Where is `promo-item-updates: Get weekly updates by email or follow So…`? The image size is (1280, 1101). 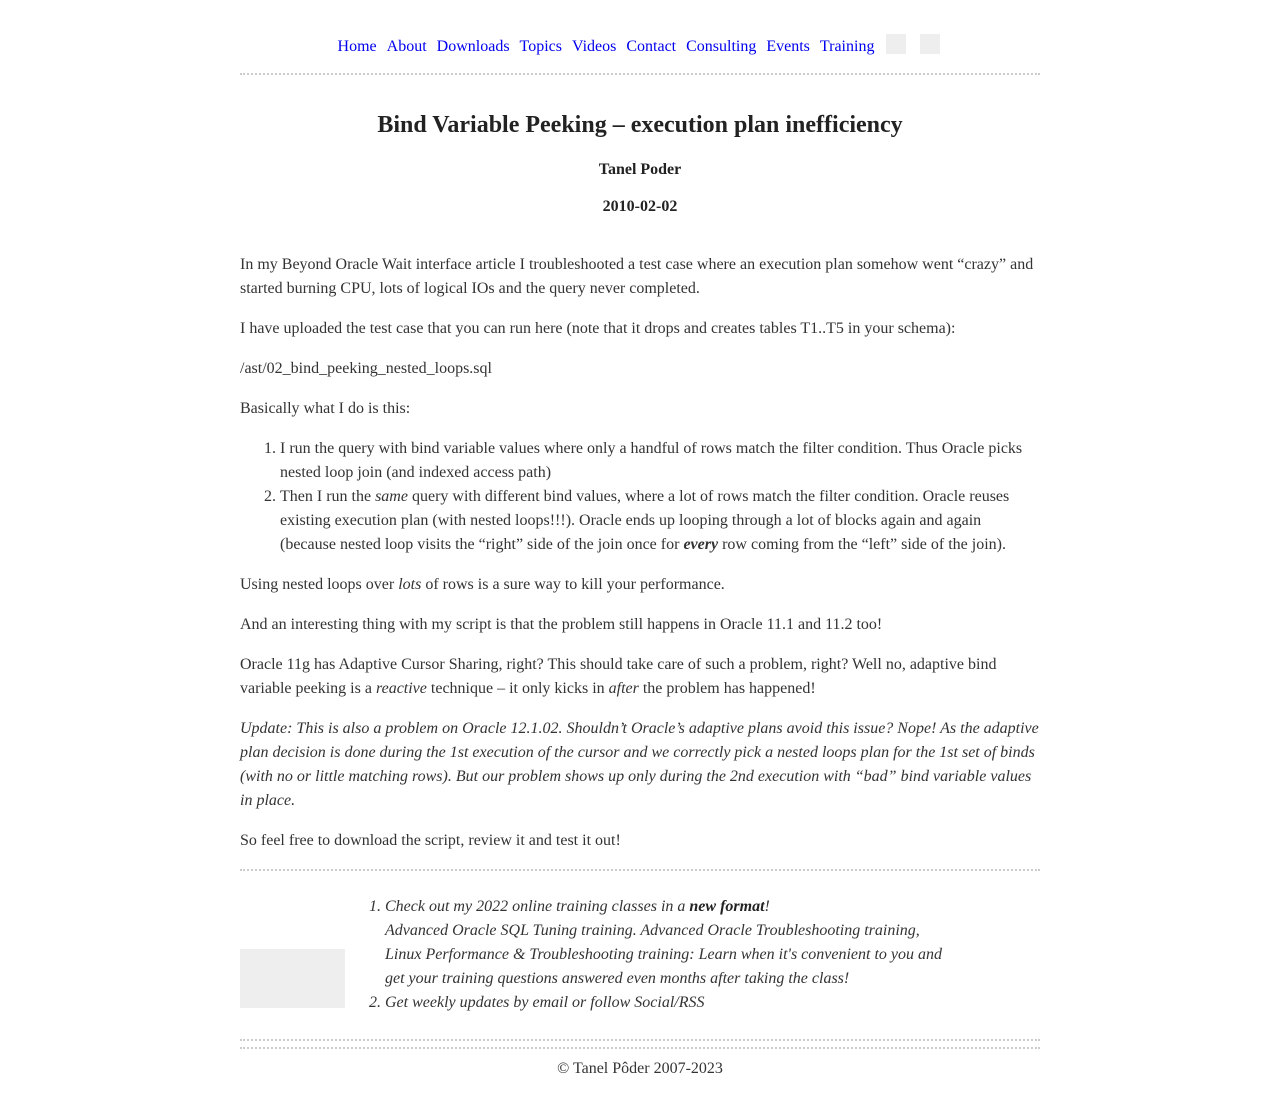
promo-item-updates: Get weekly updates by email or follow So… is located at coordinates (665, 1003).